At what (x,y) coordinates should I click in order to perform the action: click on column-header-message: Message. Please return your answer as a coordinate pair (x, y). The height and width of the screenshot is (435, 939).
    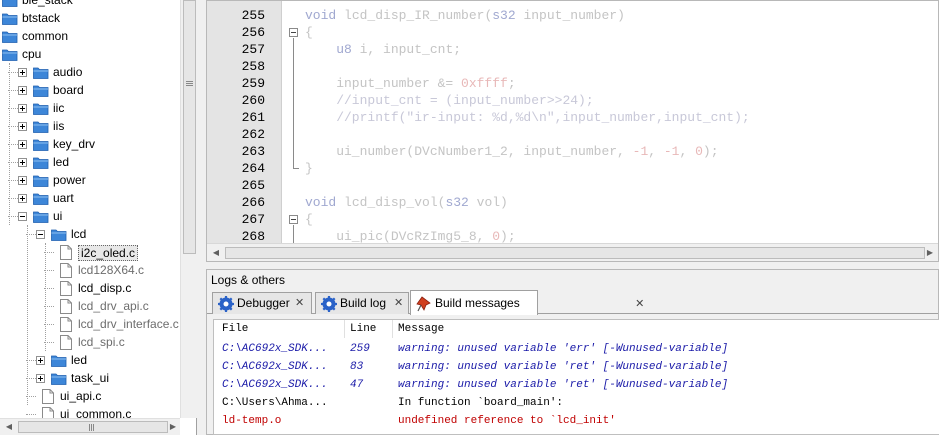
    Looking at the image, I should click on (421, 329).